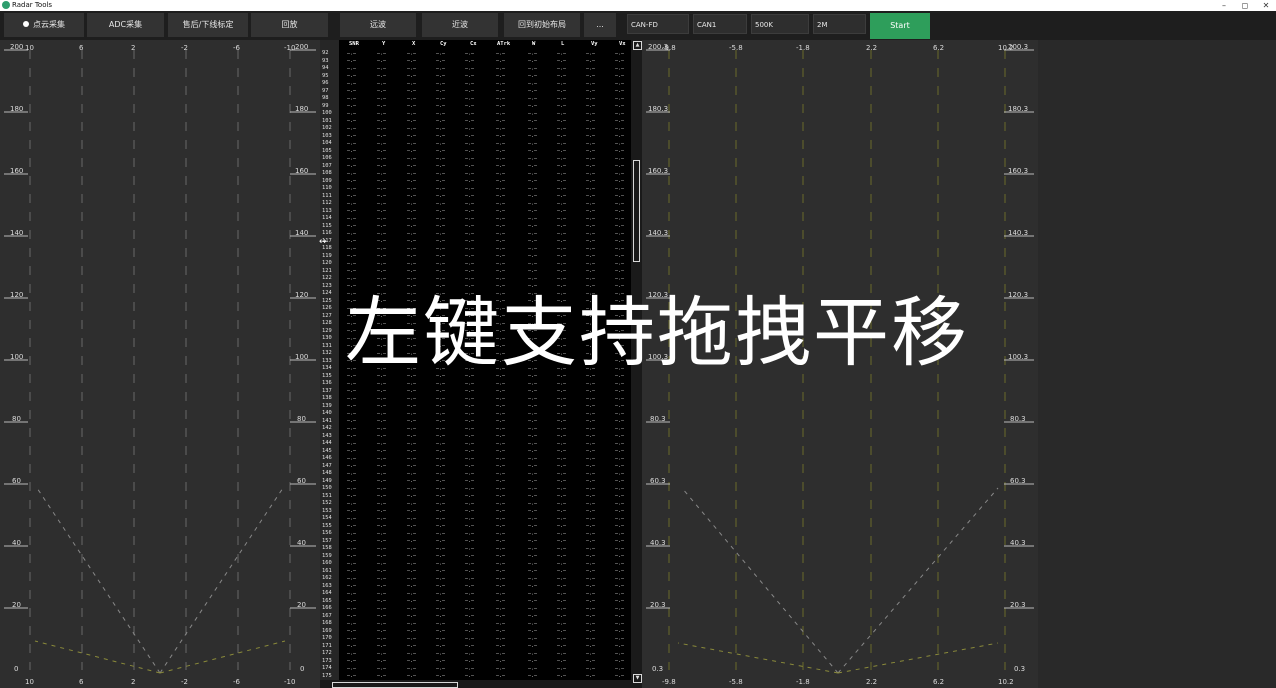 This screenshot has height=688, width=1276. What do you see at coordinates (780, 24) in the screenshot?
I see `nominal-baud-field: 500K` at bounding box center [780, 24].